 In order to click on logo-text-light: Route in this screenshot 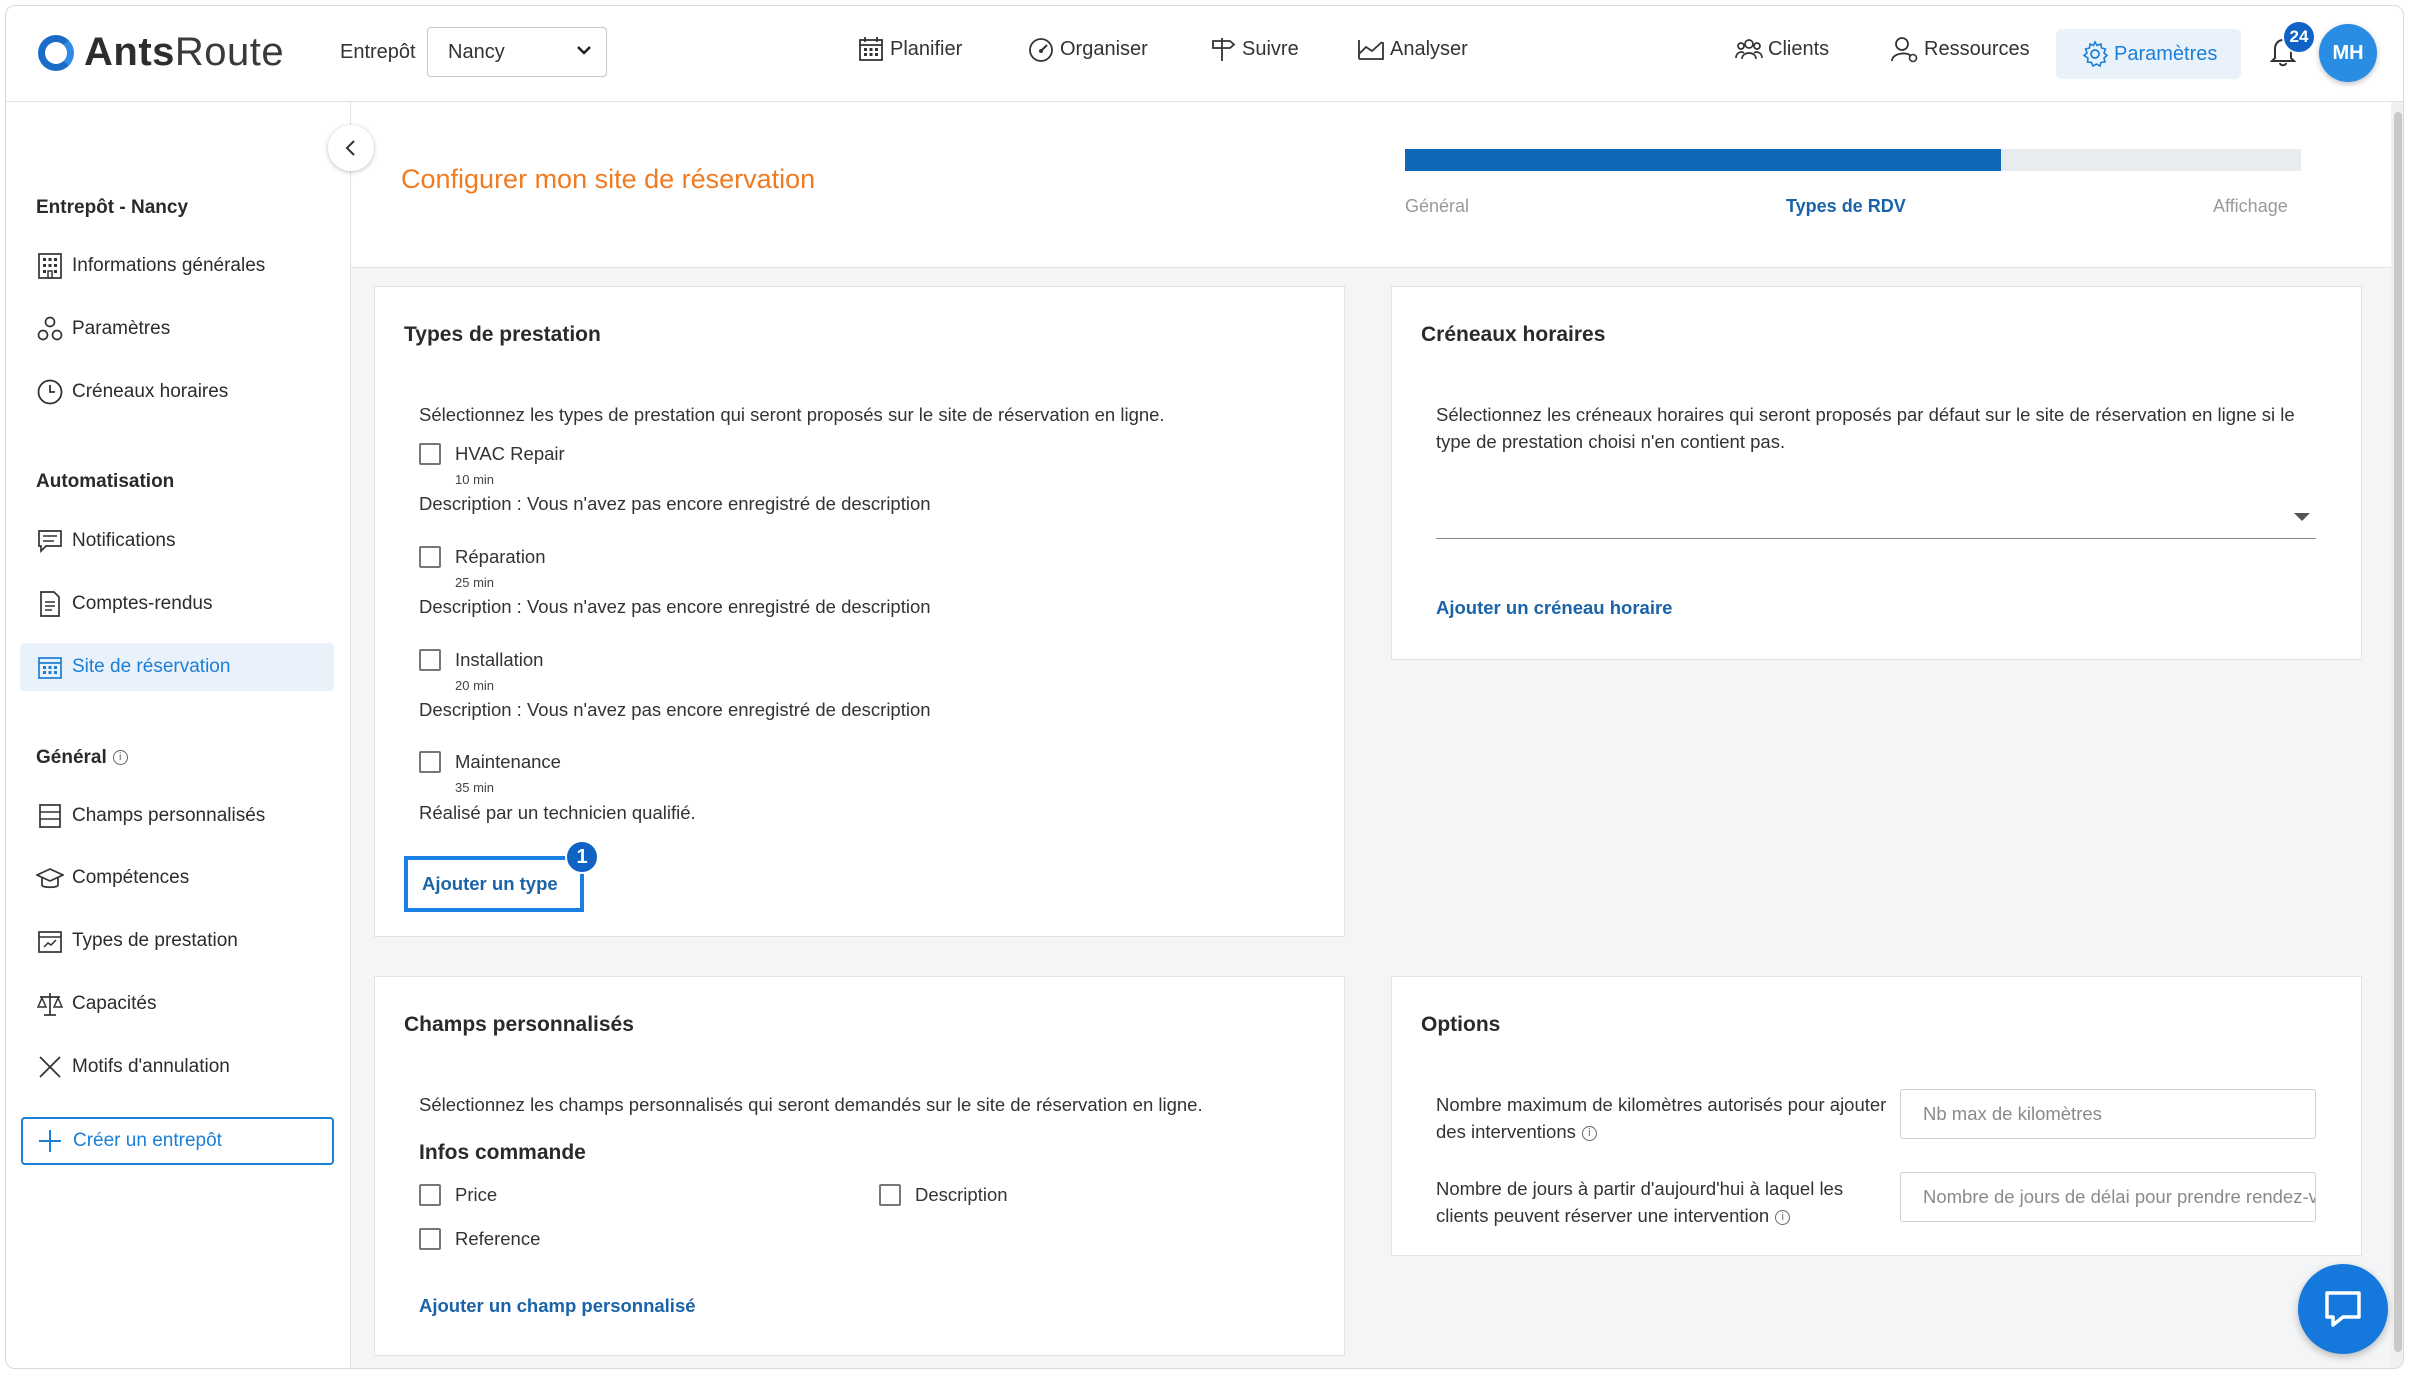, I will do `click(229, 52)`.